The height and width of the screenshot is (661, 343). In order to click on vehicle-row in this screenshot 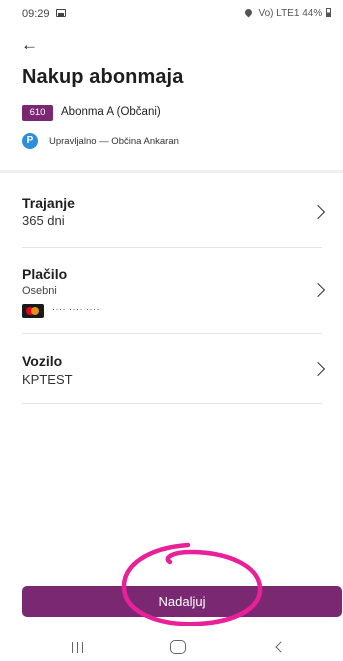, I will do `click(171, 370)`.